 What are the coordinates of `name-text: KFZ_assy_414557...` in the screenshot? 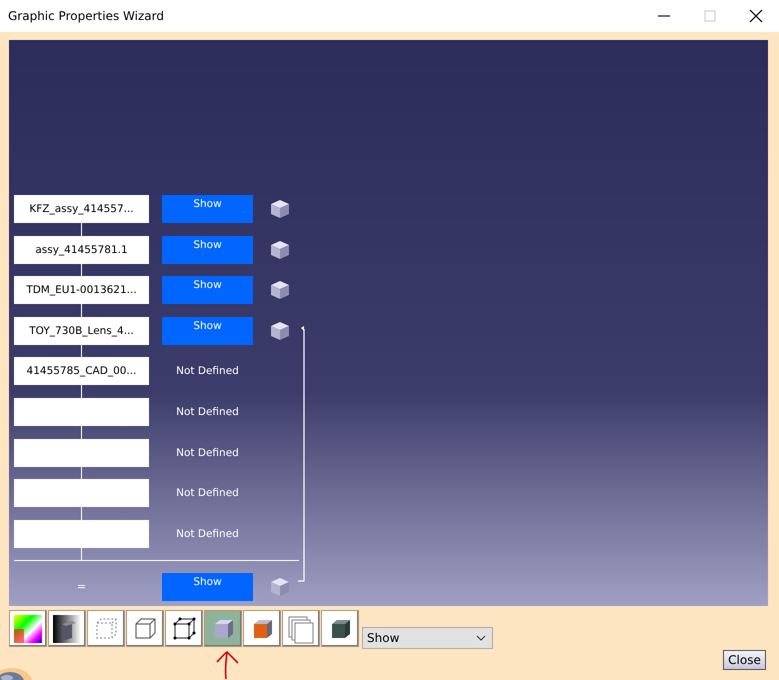 It's located at (81, 209).